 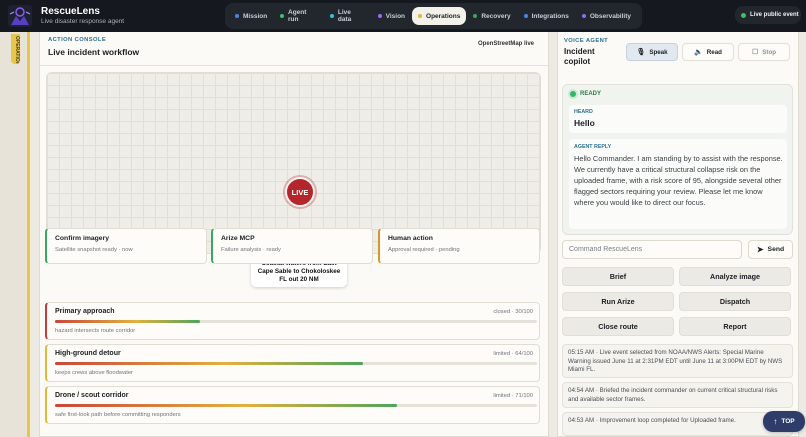 I want to click on route-name: Drone / scout corridor, so click(x=92, y=395).